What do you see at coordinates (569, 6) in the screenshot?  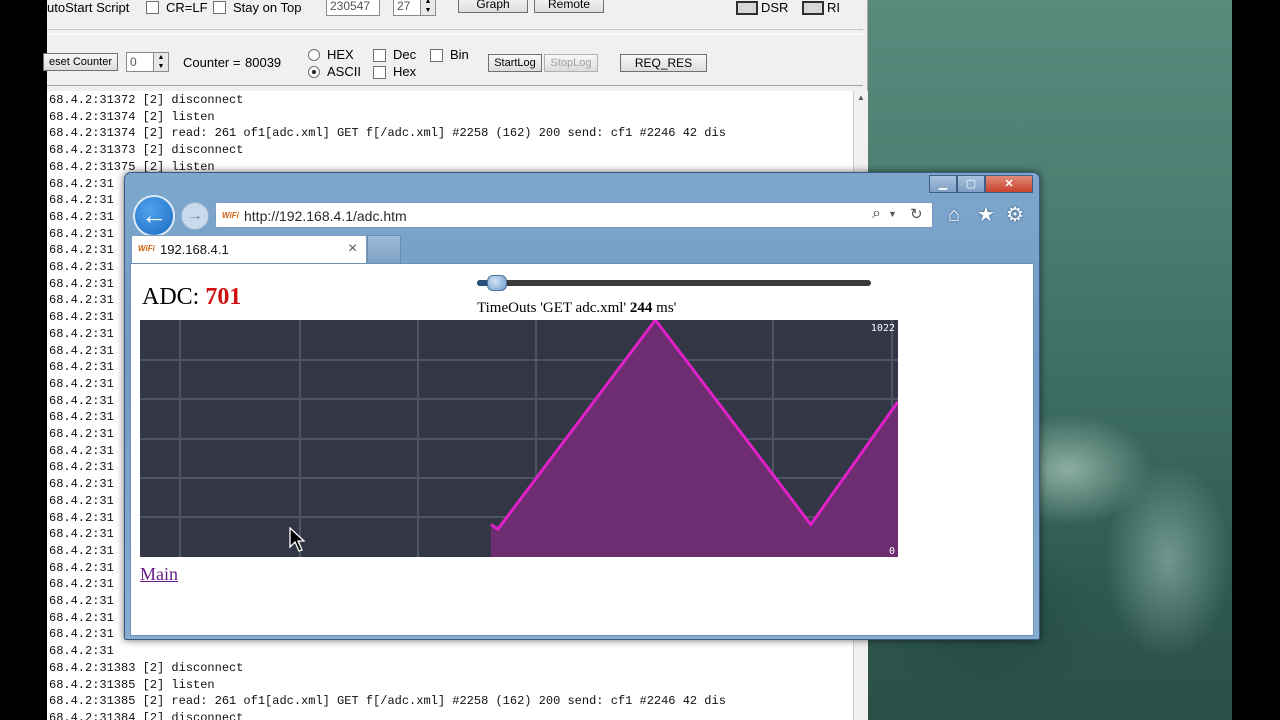 I see `remote-button: Remote` at bounding box center [569, 6].